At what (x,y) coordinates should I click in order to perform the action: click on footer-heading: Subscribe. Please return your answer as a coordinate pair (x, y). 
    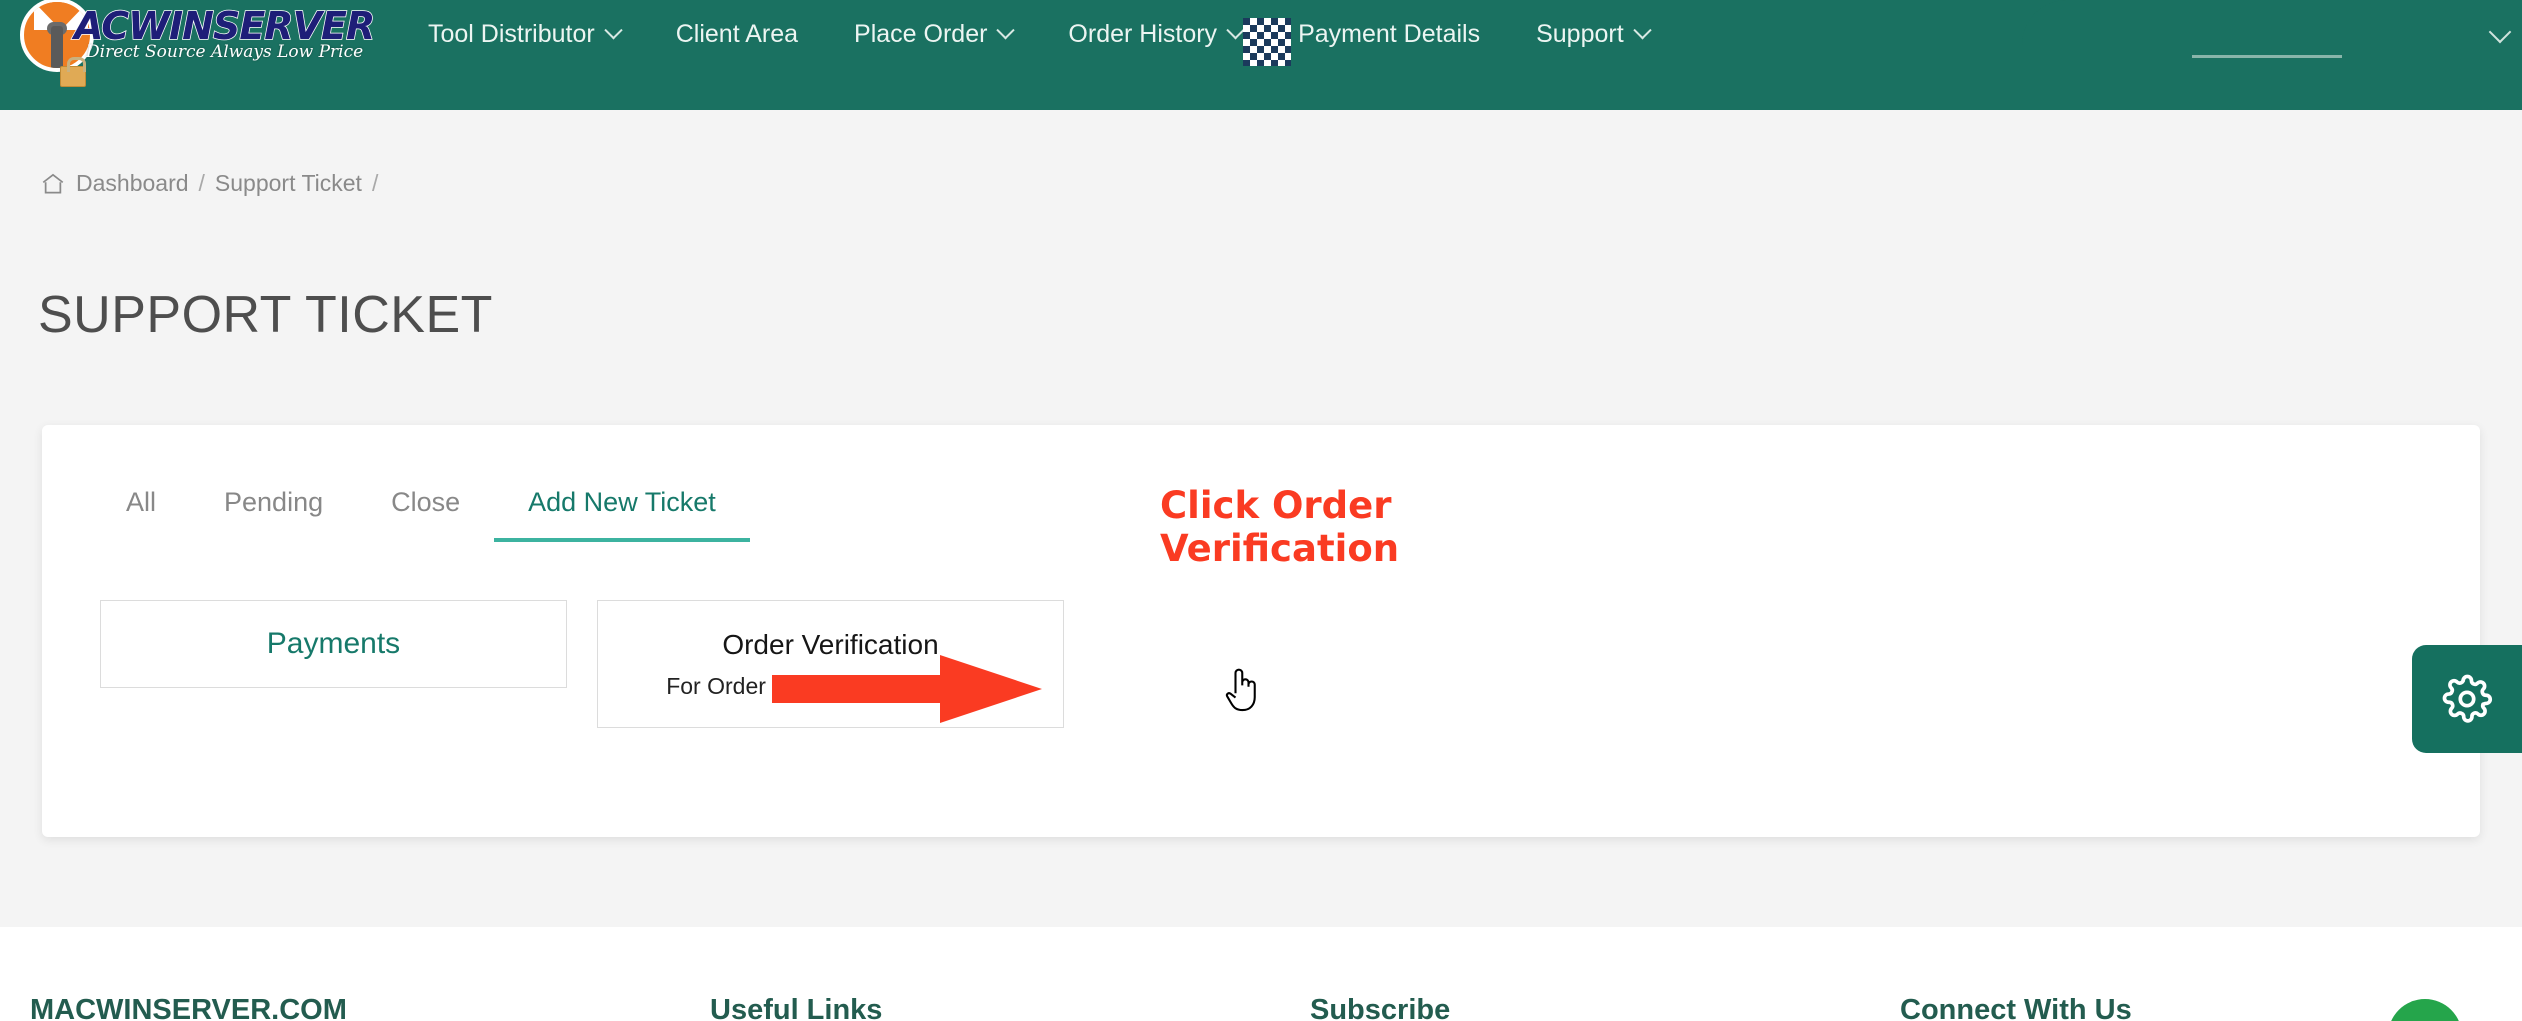
    Looking at the image, I should click on (1380, 1007).